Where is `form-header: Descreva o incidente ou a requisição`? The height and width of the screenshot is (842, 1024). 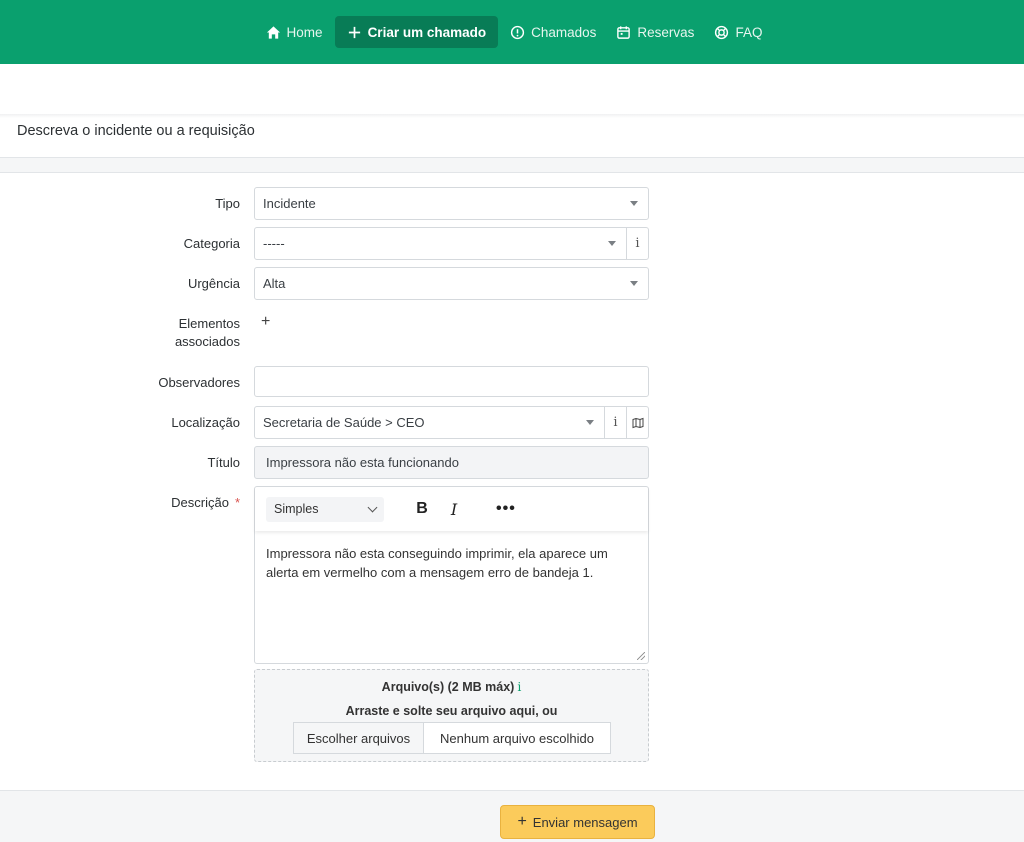 form-header: Descreva o incidente ou a requisição is located at coordinates (136, 131).